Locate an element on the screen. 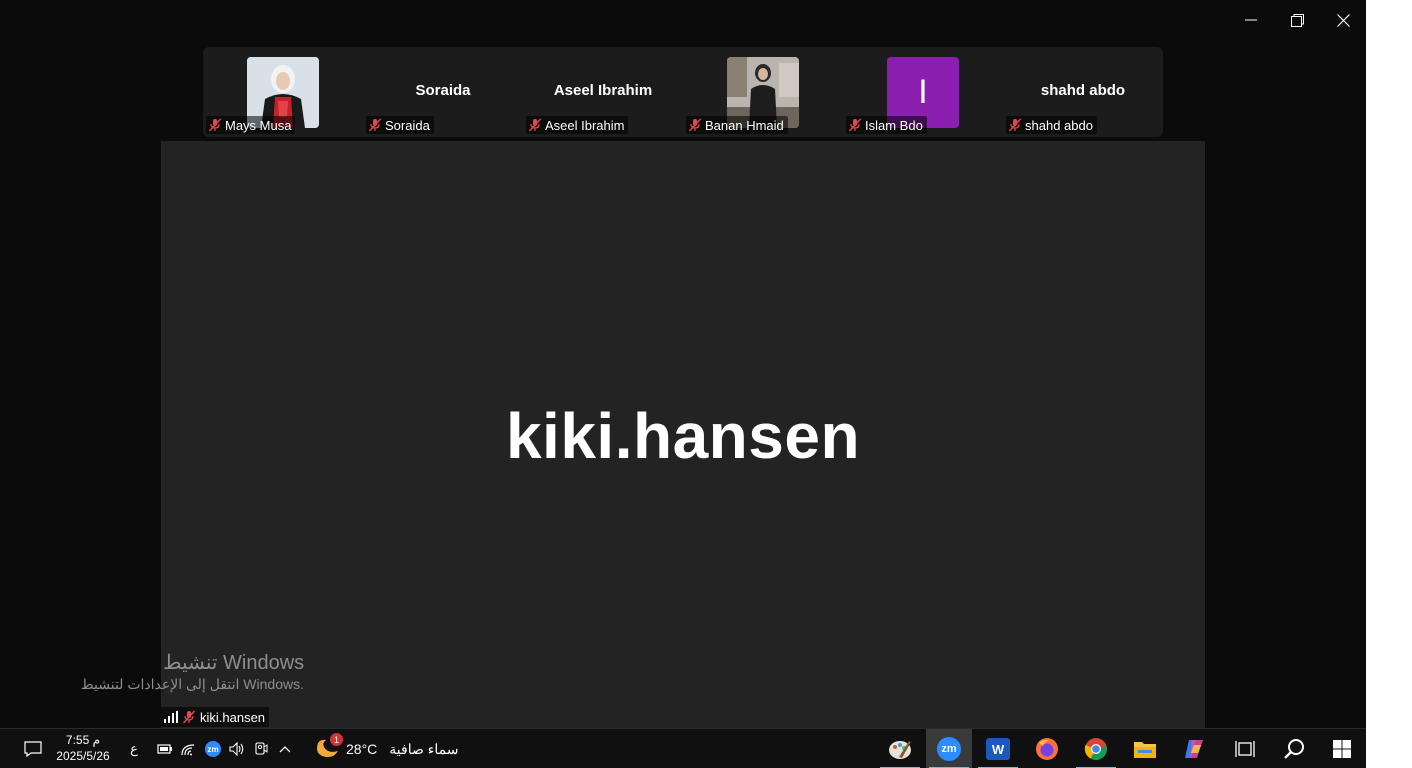 The height and width of the screenshot is (768, 1412). webcam-icon is located at coordinates (261, 748).